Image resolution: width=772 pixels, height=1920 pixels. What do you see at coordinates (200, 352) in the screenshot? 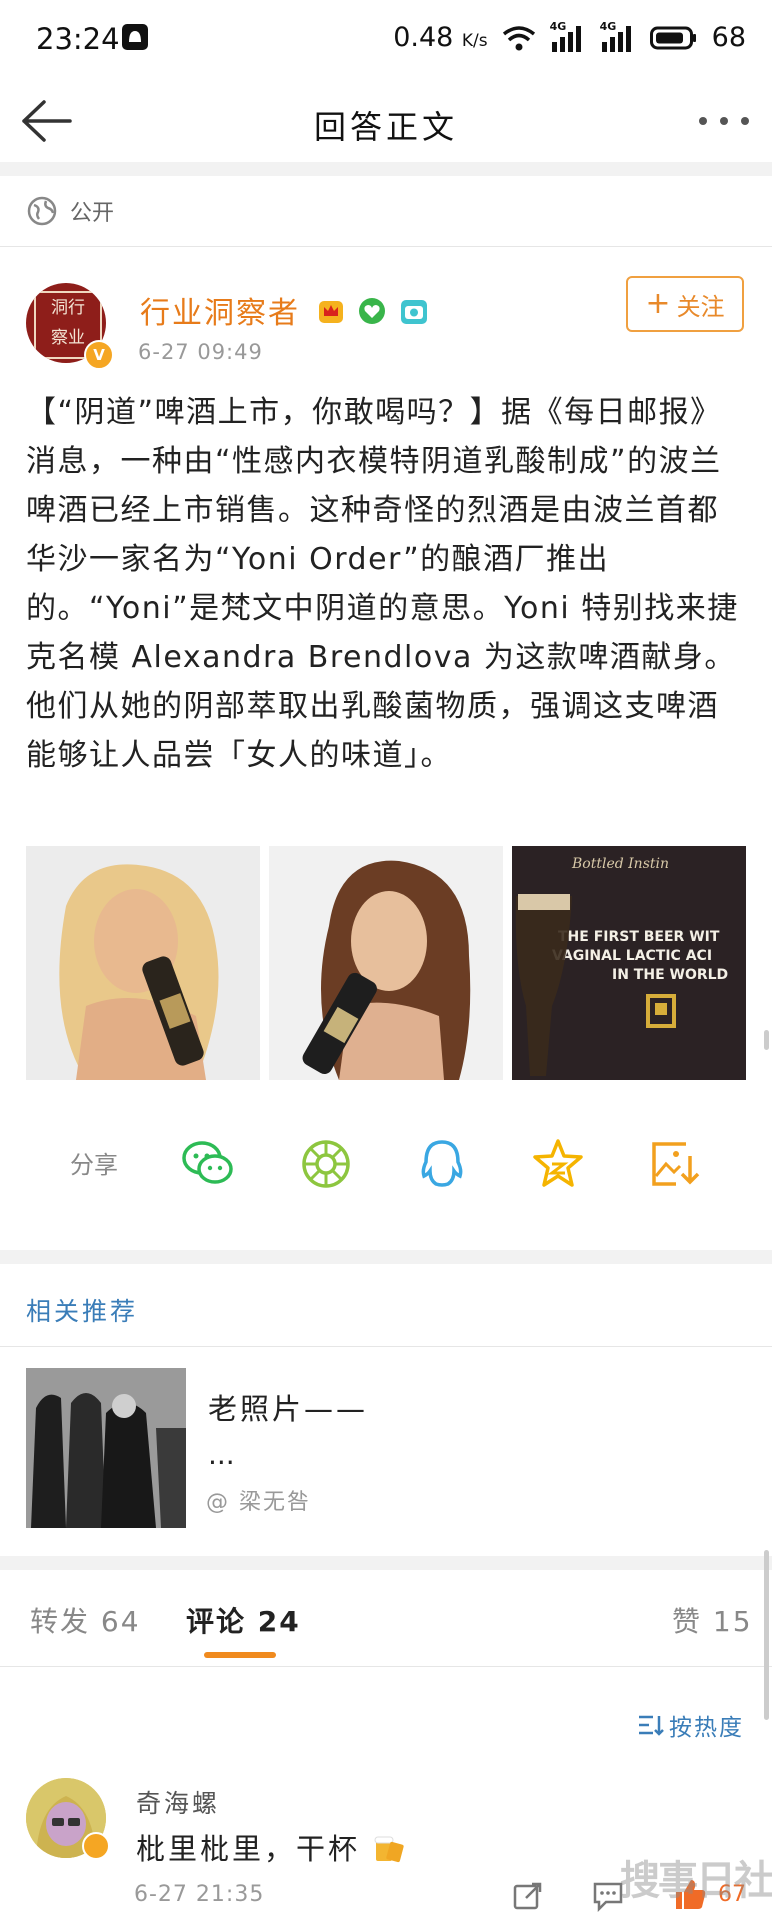
I see `post-timestamp: 6-27 09:49` at bounding box center [200, 352].